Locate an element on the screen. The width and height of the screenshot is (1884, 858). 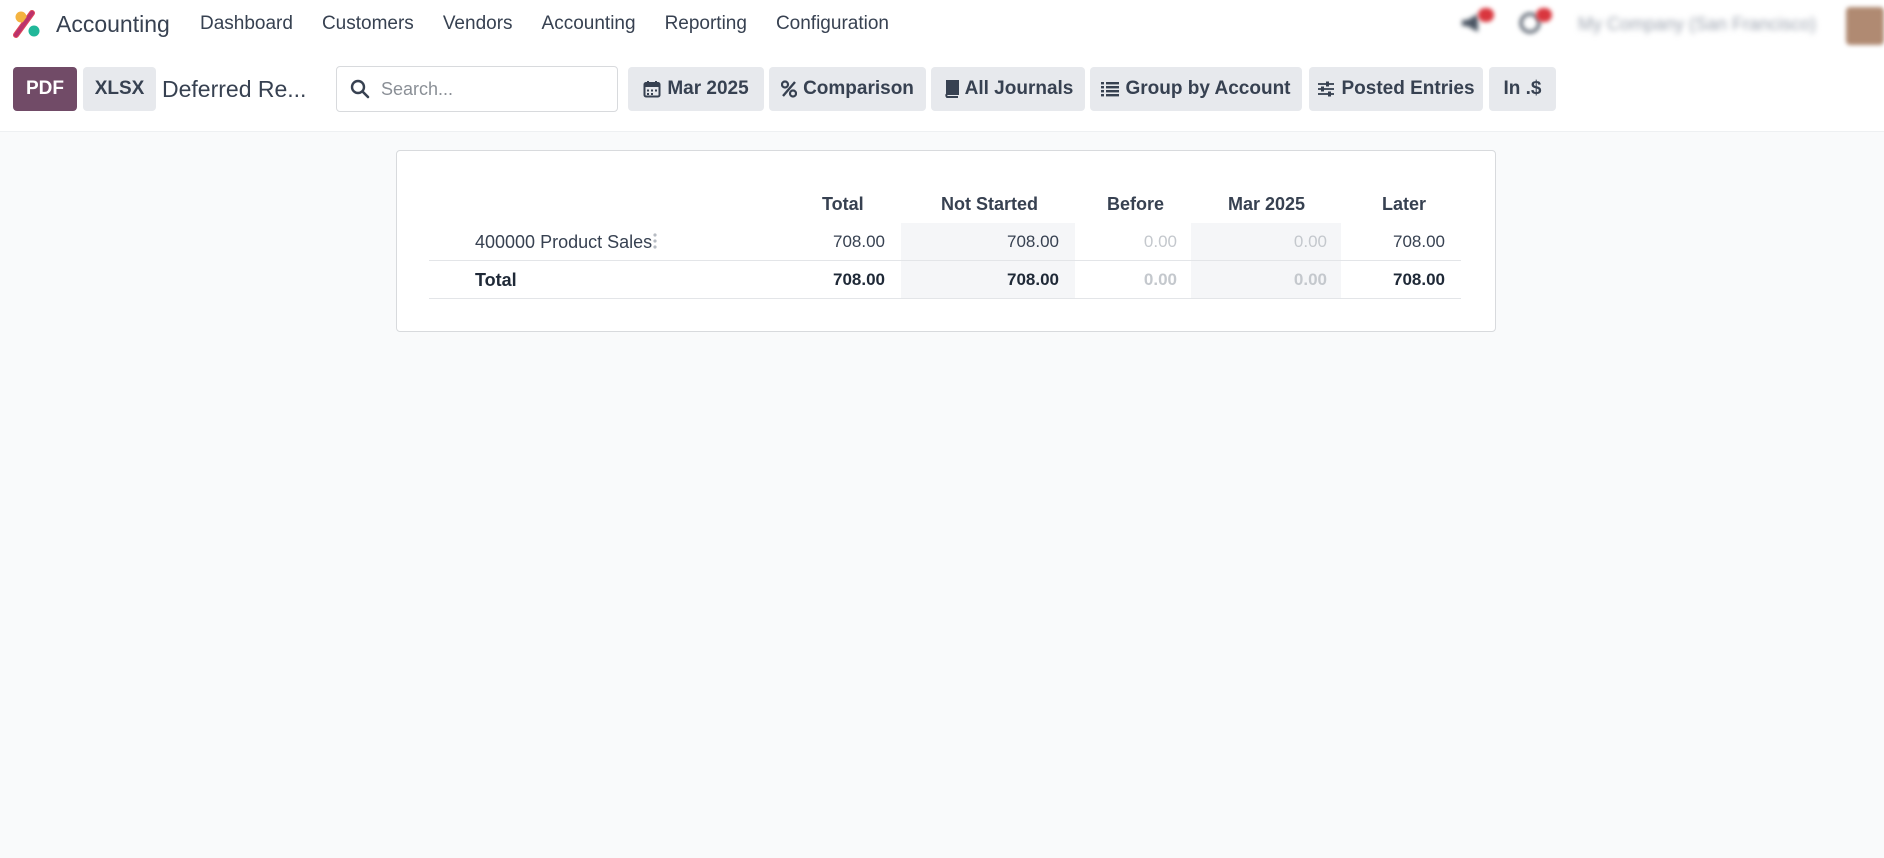
date-filter-button: Mar 2025 is located at coordinates (696, 89).